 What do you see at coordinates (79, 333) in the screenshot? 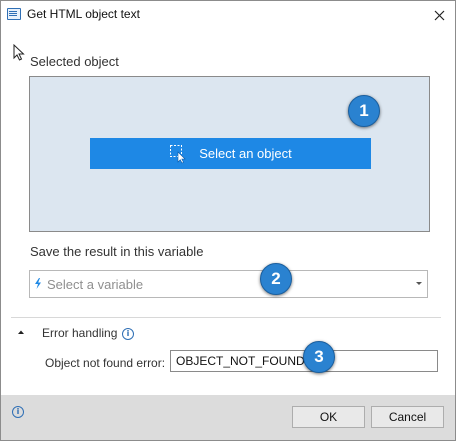
I see `error-handling-label: Error handling` at bounding box center [79, 333].